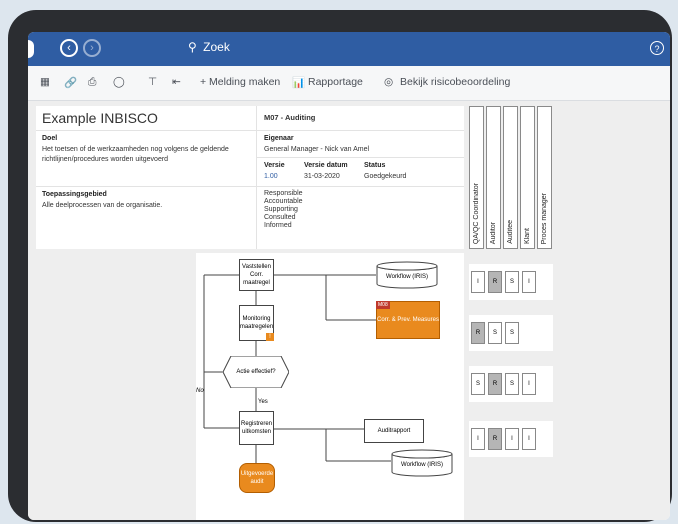 This screenshot has height=524, width=678. Describe the element at coordinates (317, 149) in the screenshot. I see `owner-value: General Manager - Nick van Amel` at that location.